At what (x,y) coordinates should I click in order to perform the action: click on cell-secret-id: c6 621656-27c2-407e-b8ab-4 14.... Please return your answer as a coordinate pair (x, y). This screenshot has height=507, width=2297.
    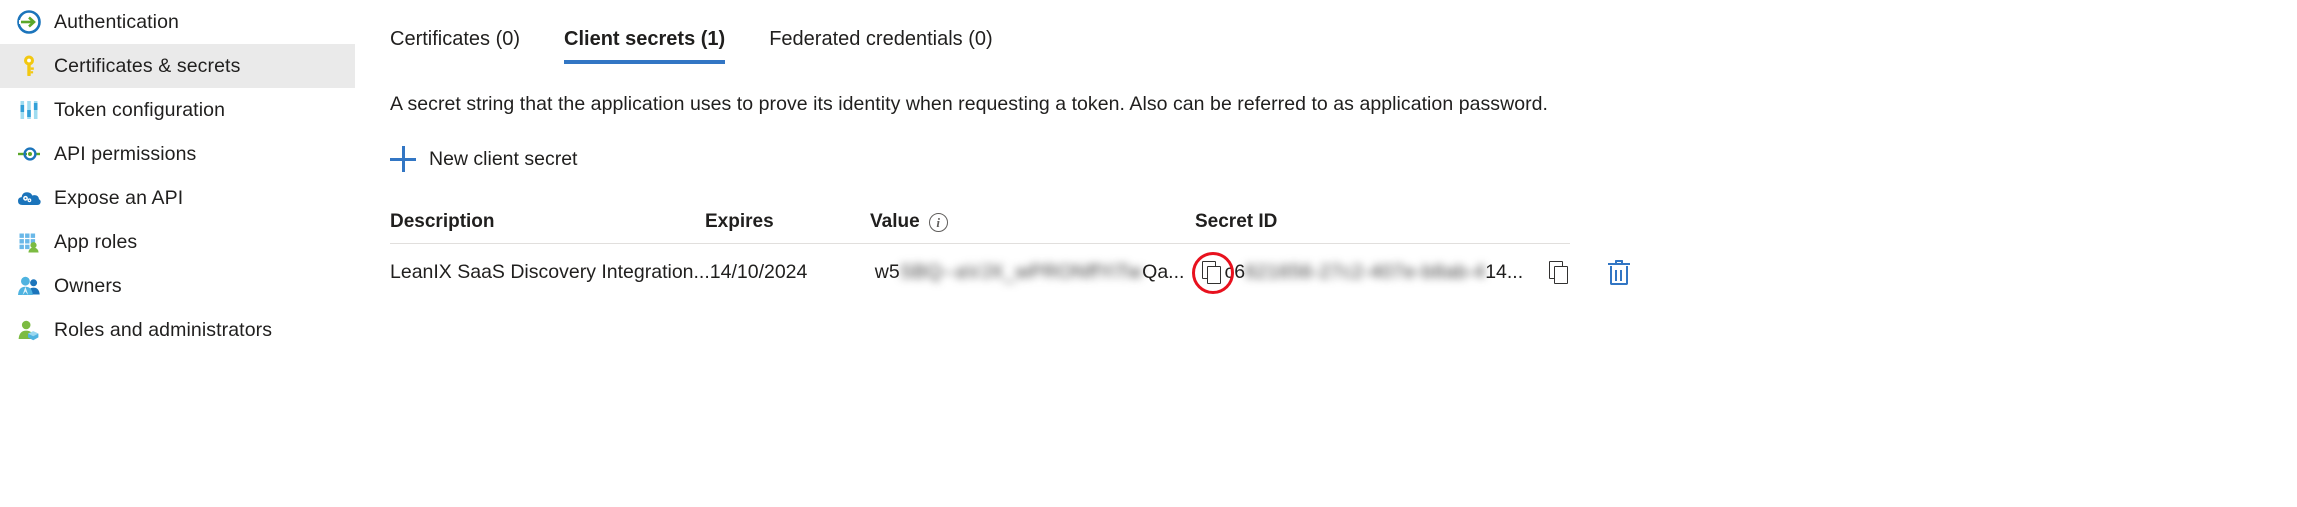
    Looking at the image, I should click on (1373, 272).